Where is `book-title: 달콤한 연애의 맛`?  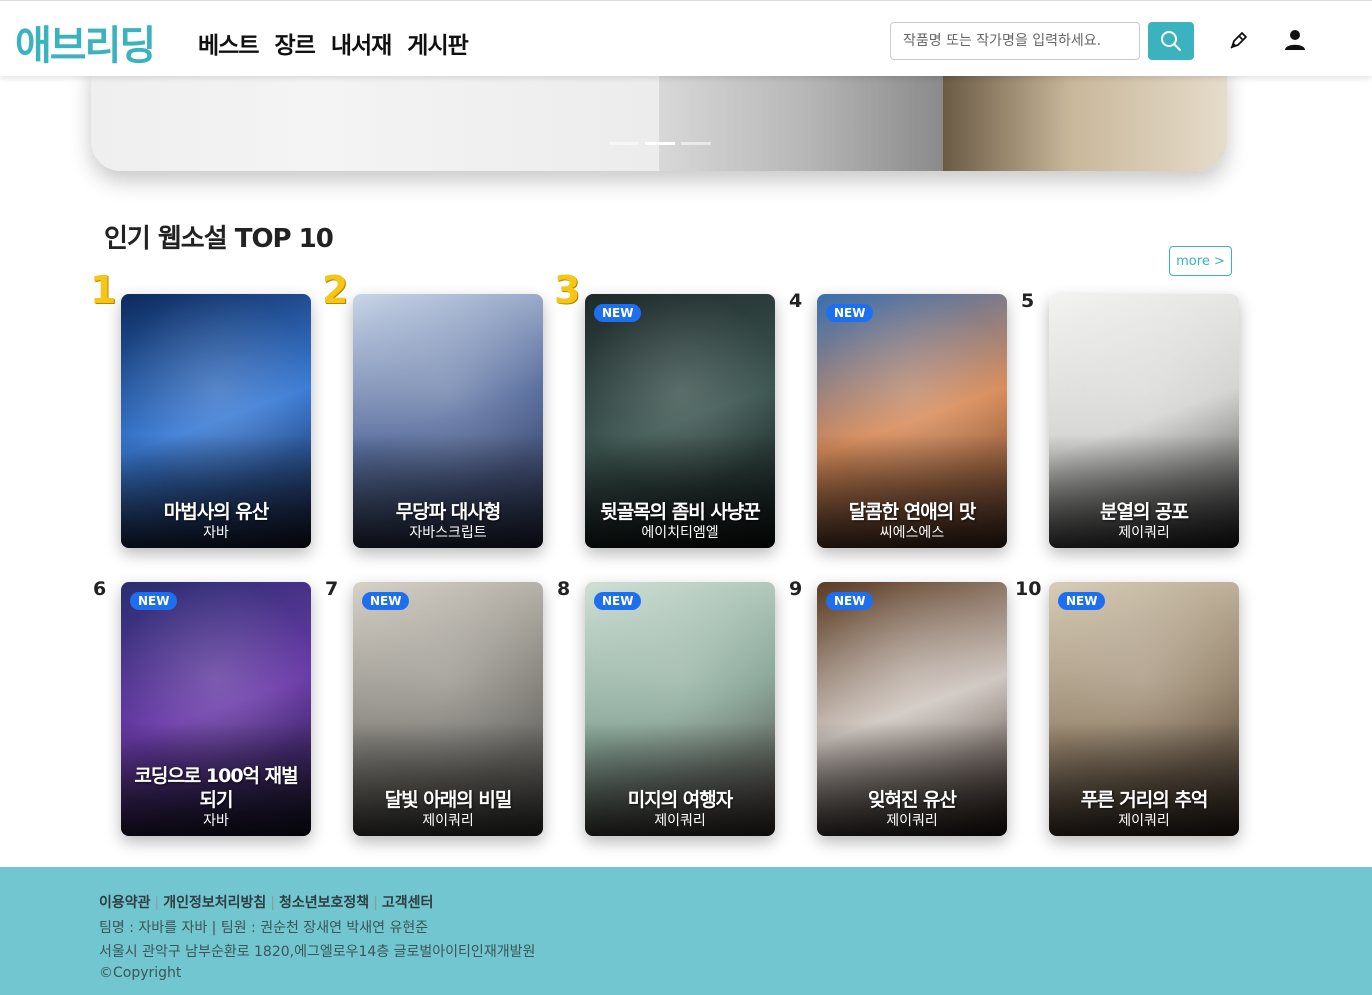
book-title: 달콤한 연애의 맛 is located at coordinates (912, 512).